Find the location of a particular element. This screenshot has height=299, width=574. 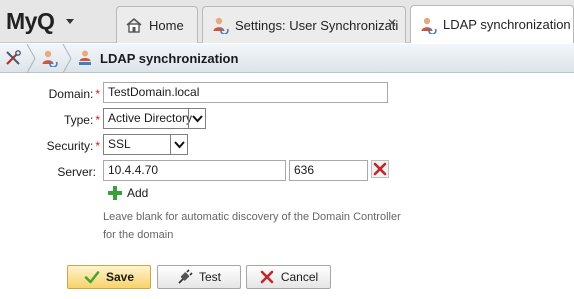

plus-icon is located at coordinates (115, 193).